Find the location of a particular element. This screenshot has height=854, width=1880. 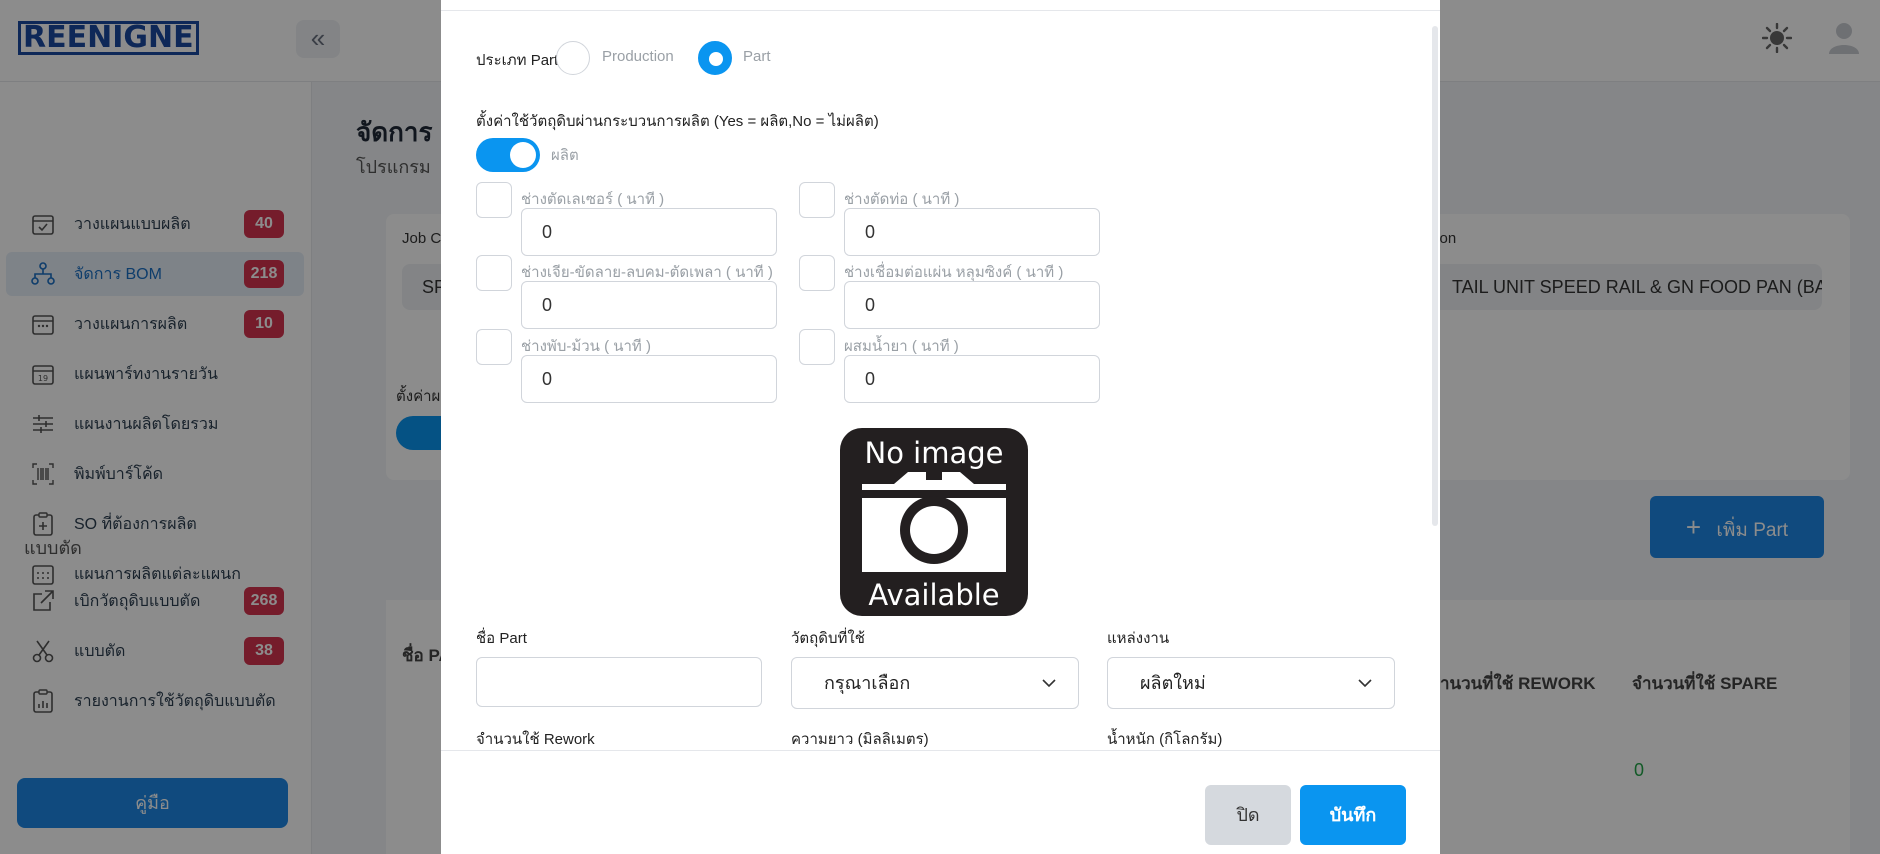

welding-input is located at coordinates (972, 305).